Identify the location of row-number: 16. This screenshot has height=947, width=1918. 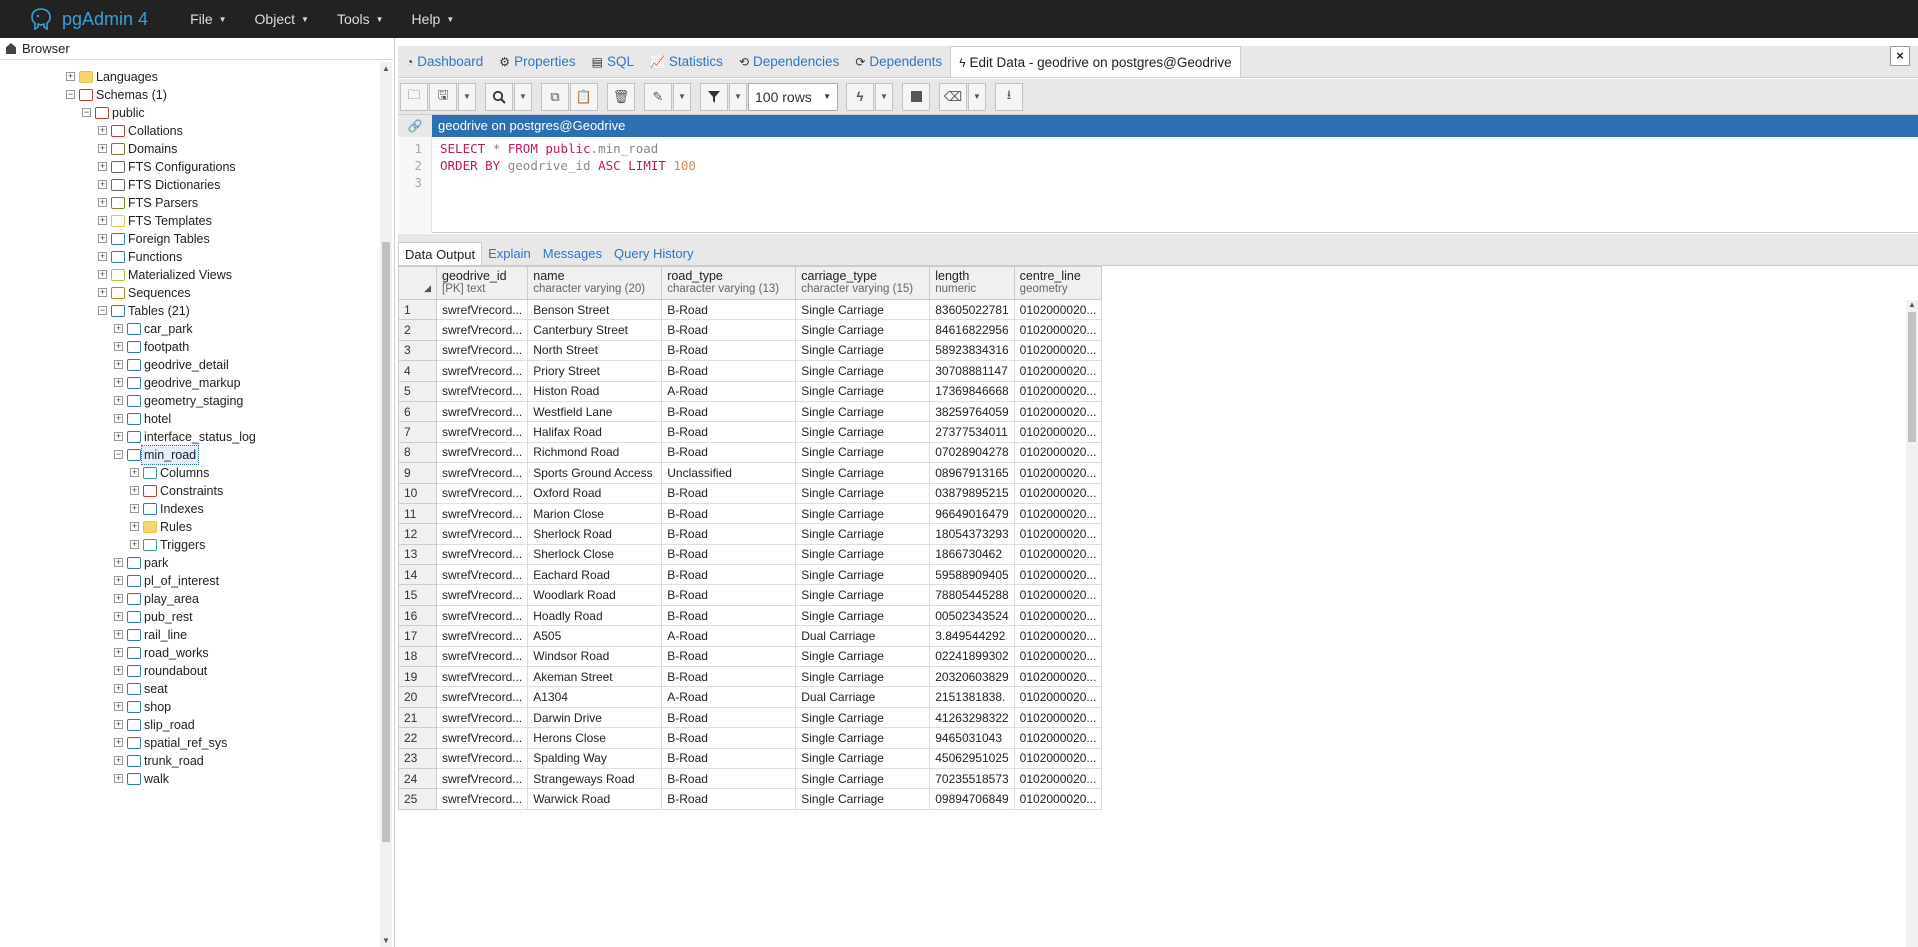
(417, 615).